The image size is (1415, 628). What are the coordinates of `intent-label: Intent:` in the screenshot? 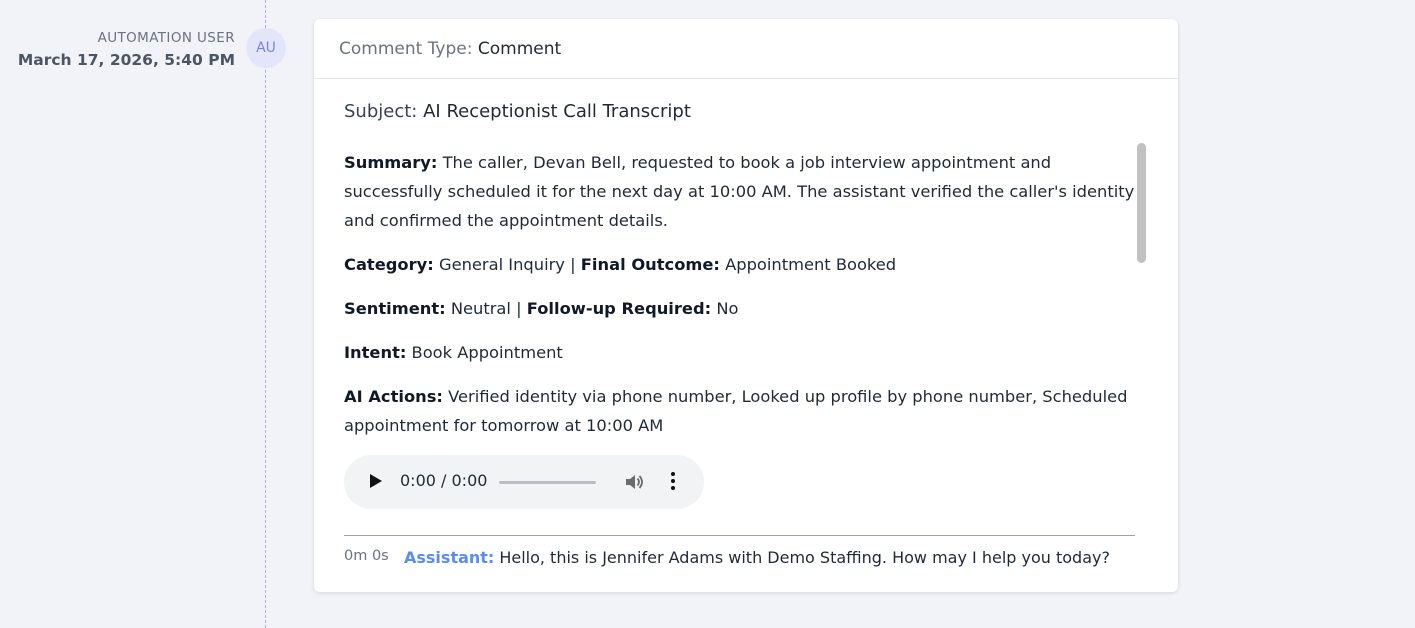 It's located at (375, 352).